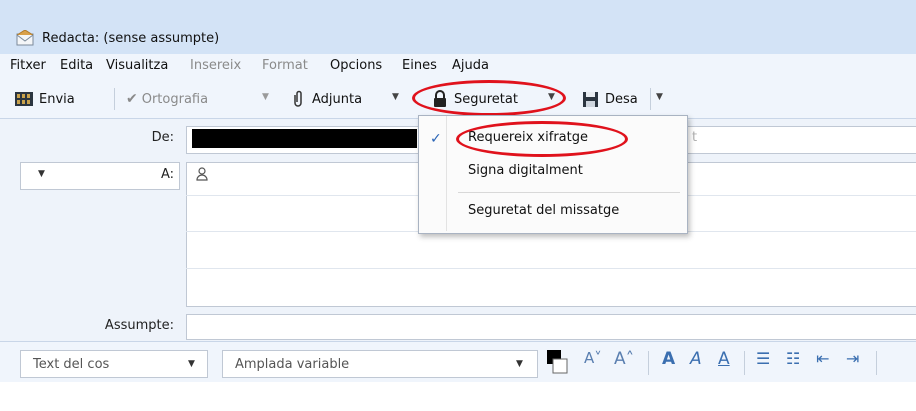 This screenshot has height=411, width=916. I want to click on spelling-button: ✔ Ortografia, so click(167, 99).